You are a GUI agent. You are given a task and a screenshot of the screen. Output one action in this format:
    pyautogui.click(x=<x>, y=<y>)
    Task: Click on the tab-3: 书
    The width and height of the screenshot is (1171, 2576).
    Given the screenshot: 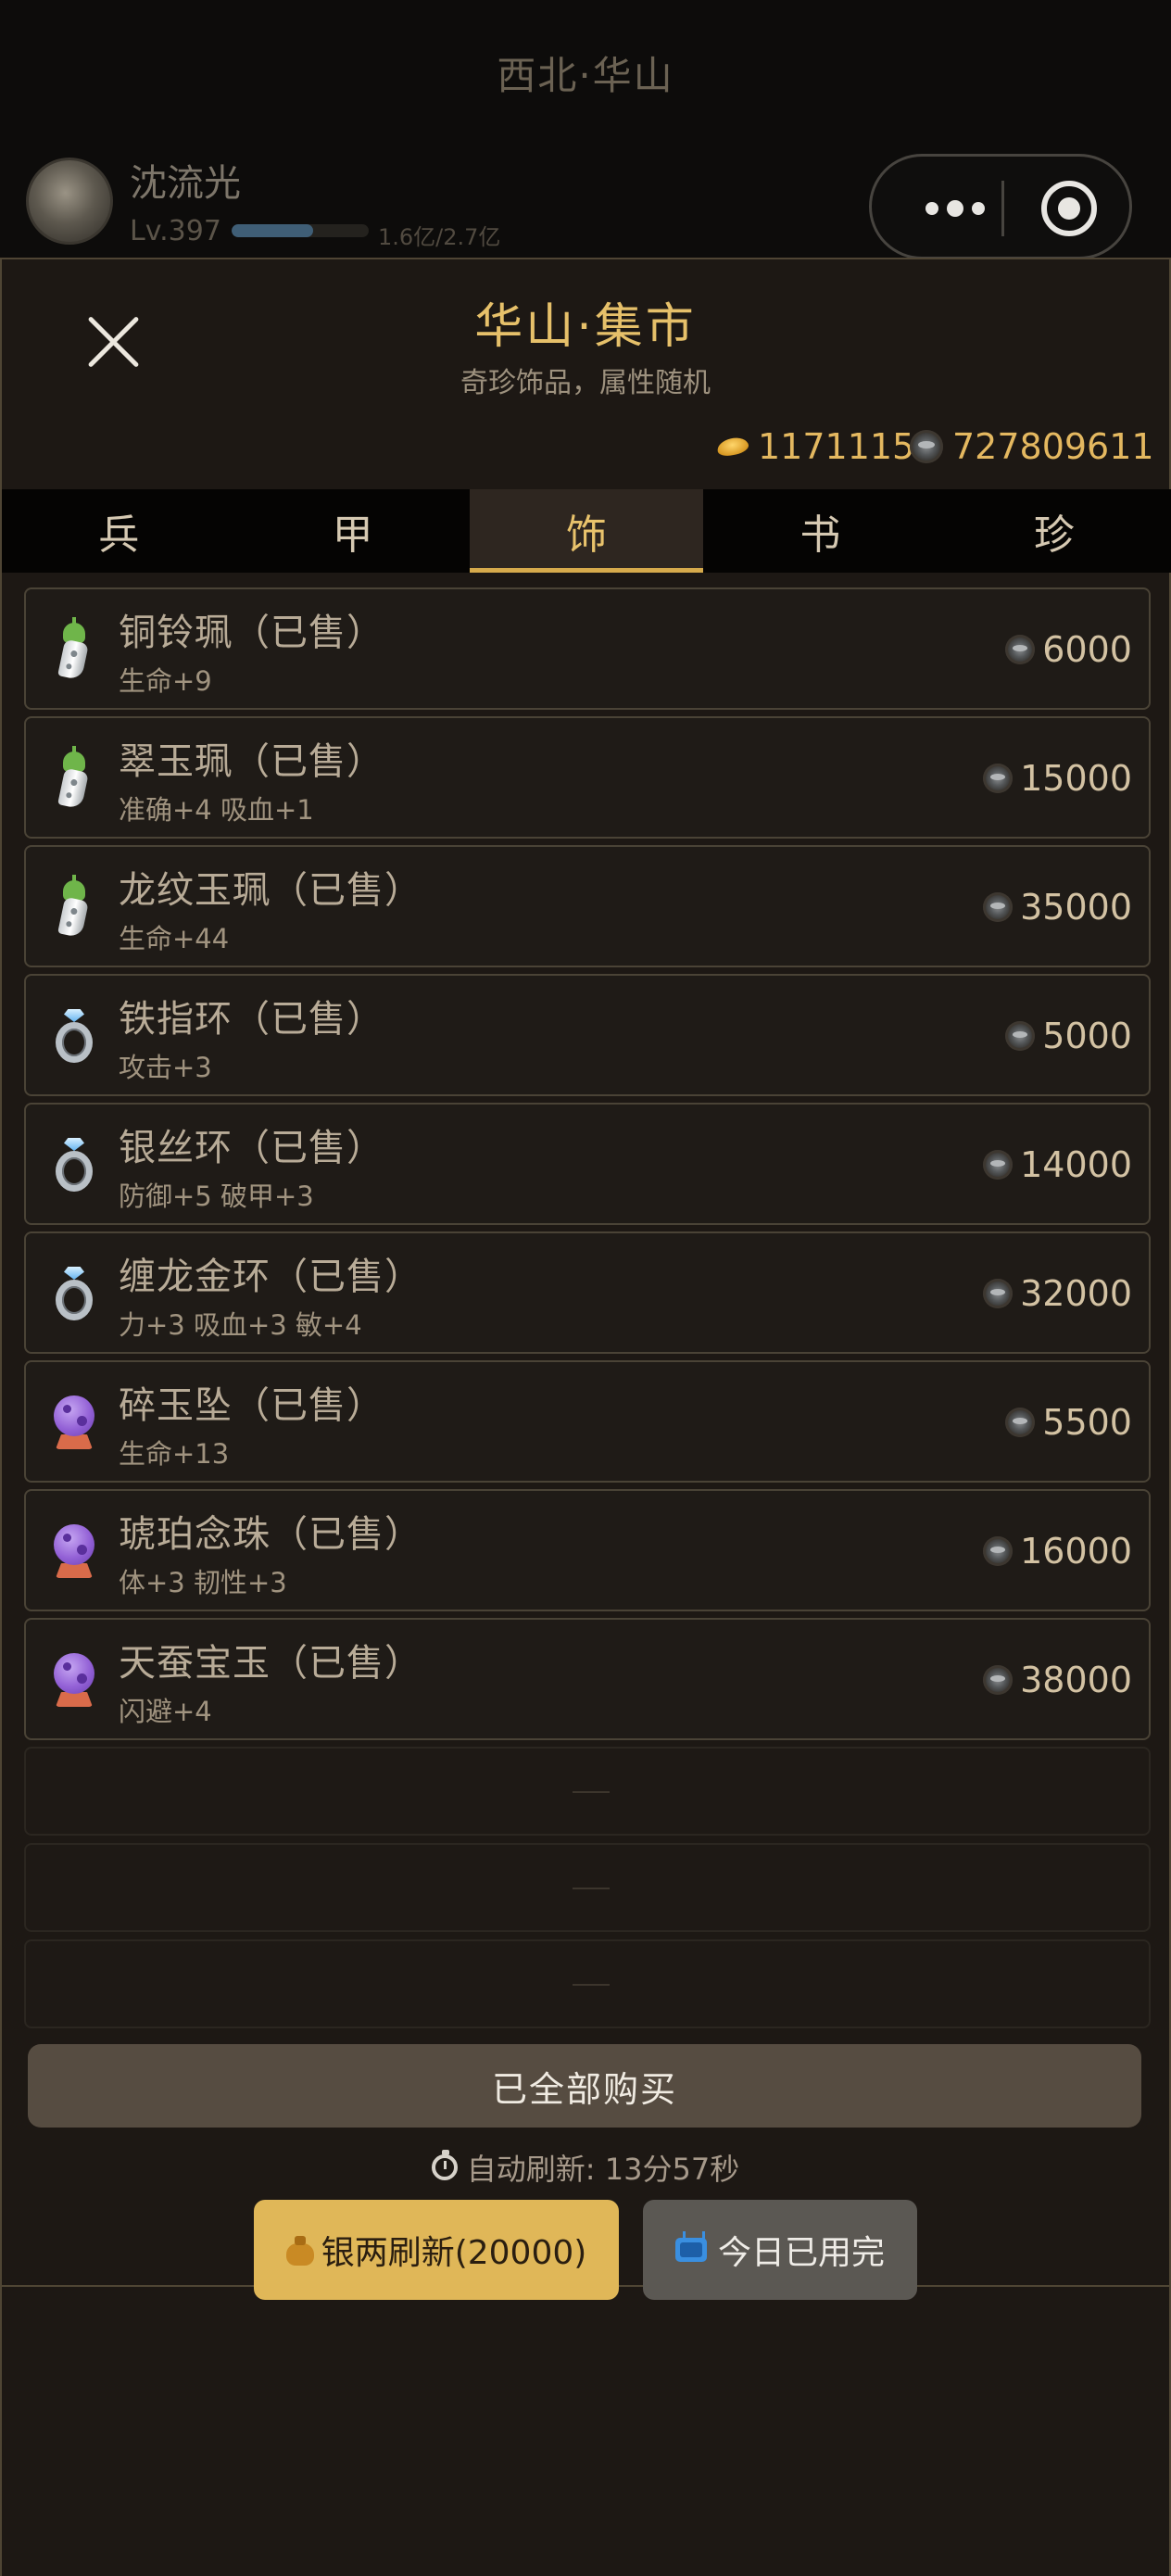 What is the action you would take?
    pyautogui.click(x=820, y=531)
    